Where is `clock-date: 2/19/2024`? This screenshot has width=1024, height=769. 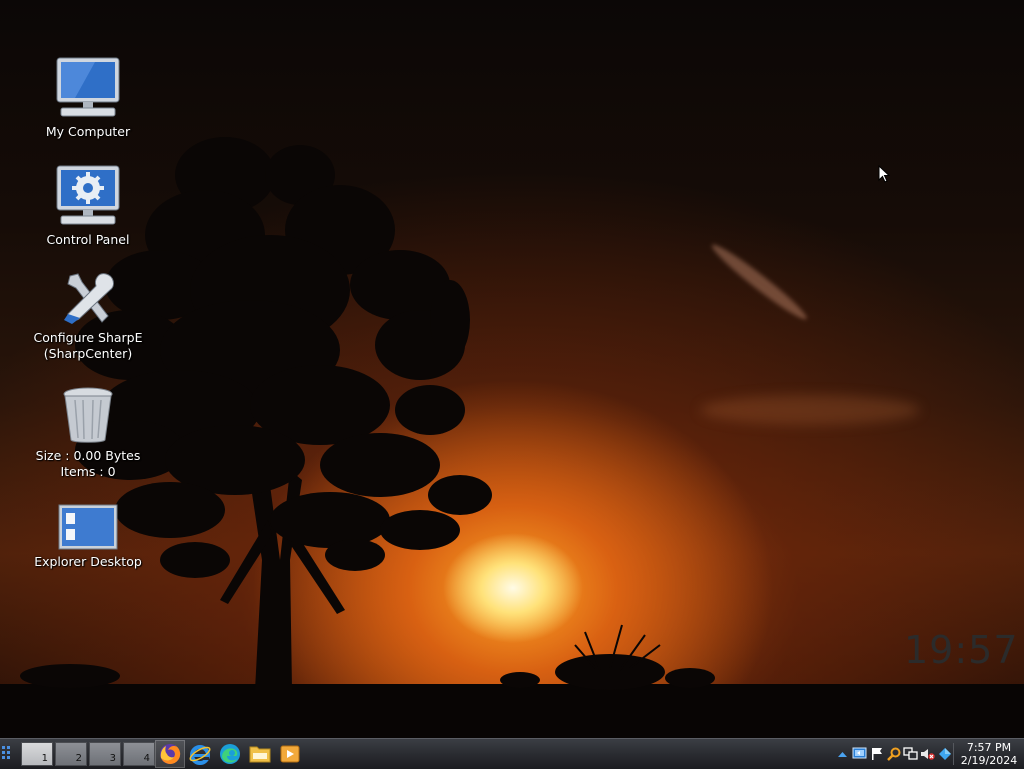
clock-date: 2/19/2024 is located at coordinates (989, 760).